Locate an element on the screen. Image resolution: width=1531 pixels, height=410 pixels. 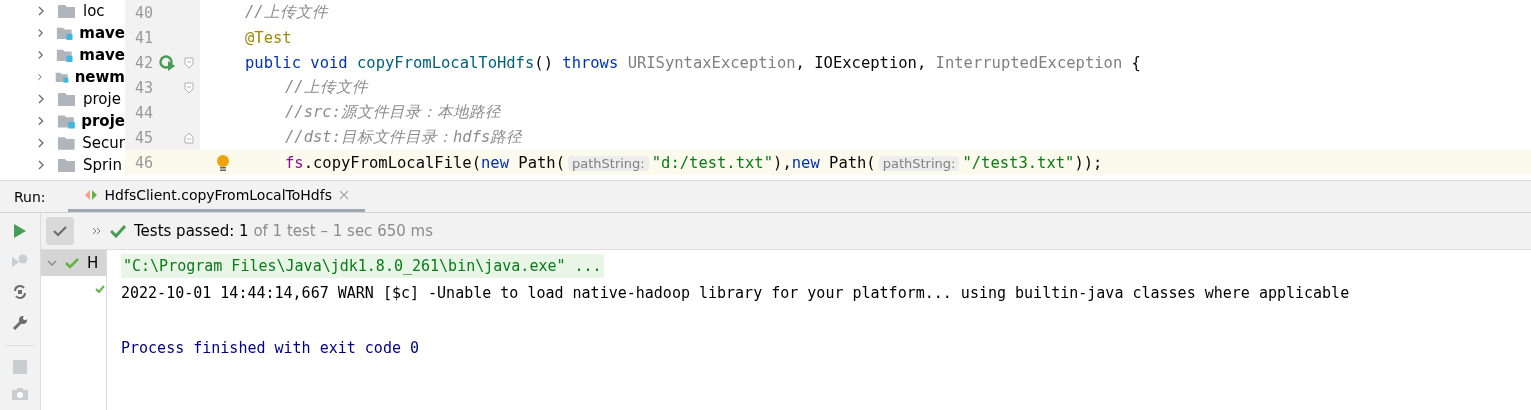
tree-item-label: loc is located at coordinates (94, 11).